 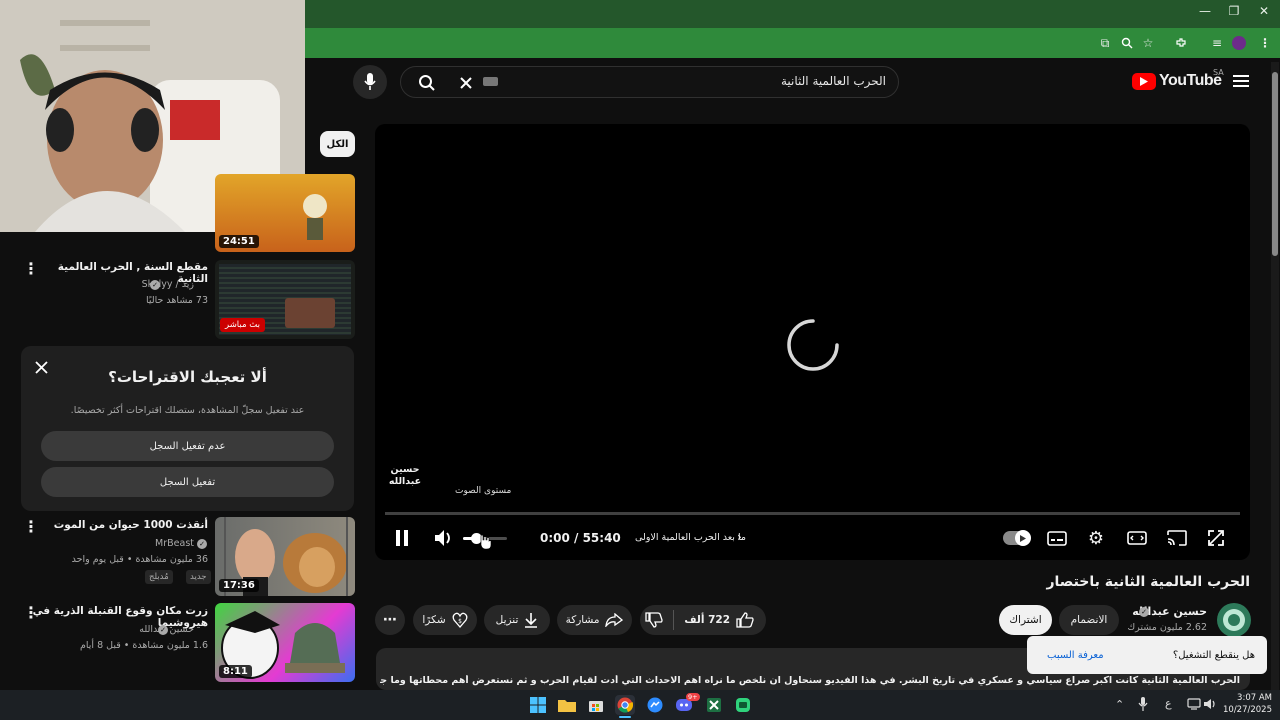 I want to click on card-title: ألا تعجبك الاقتراحات؟, so click(x=187, y=377).